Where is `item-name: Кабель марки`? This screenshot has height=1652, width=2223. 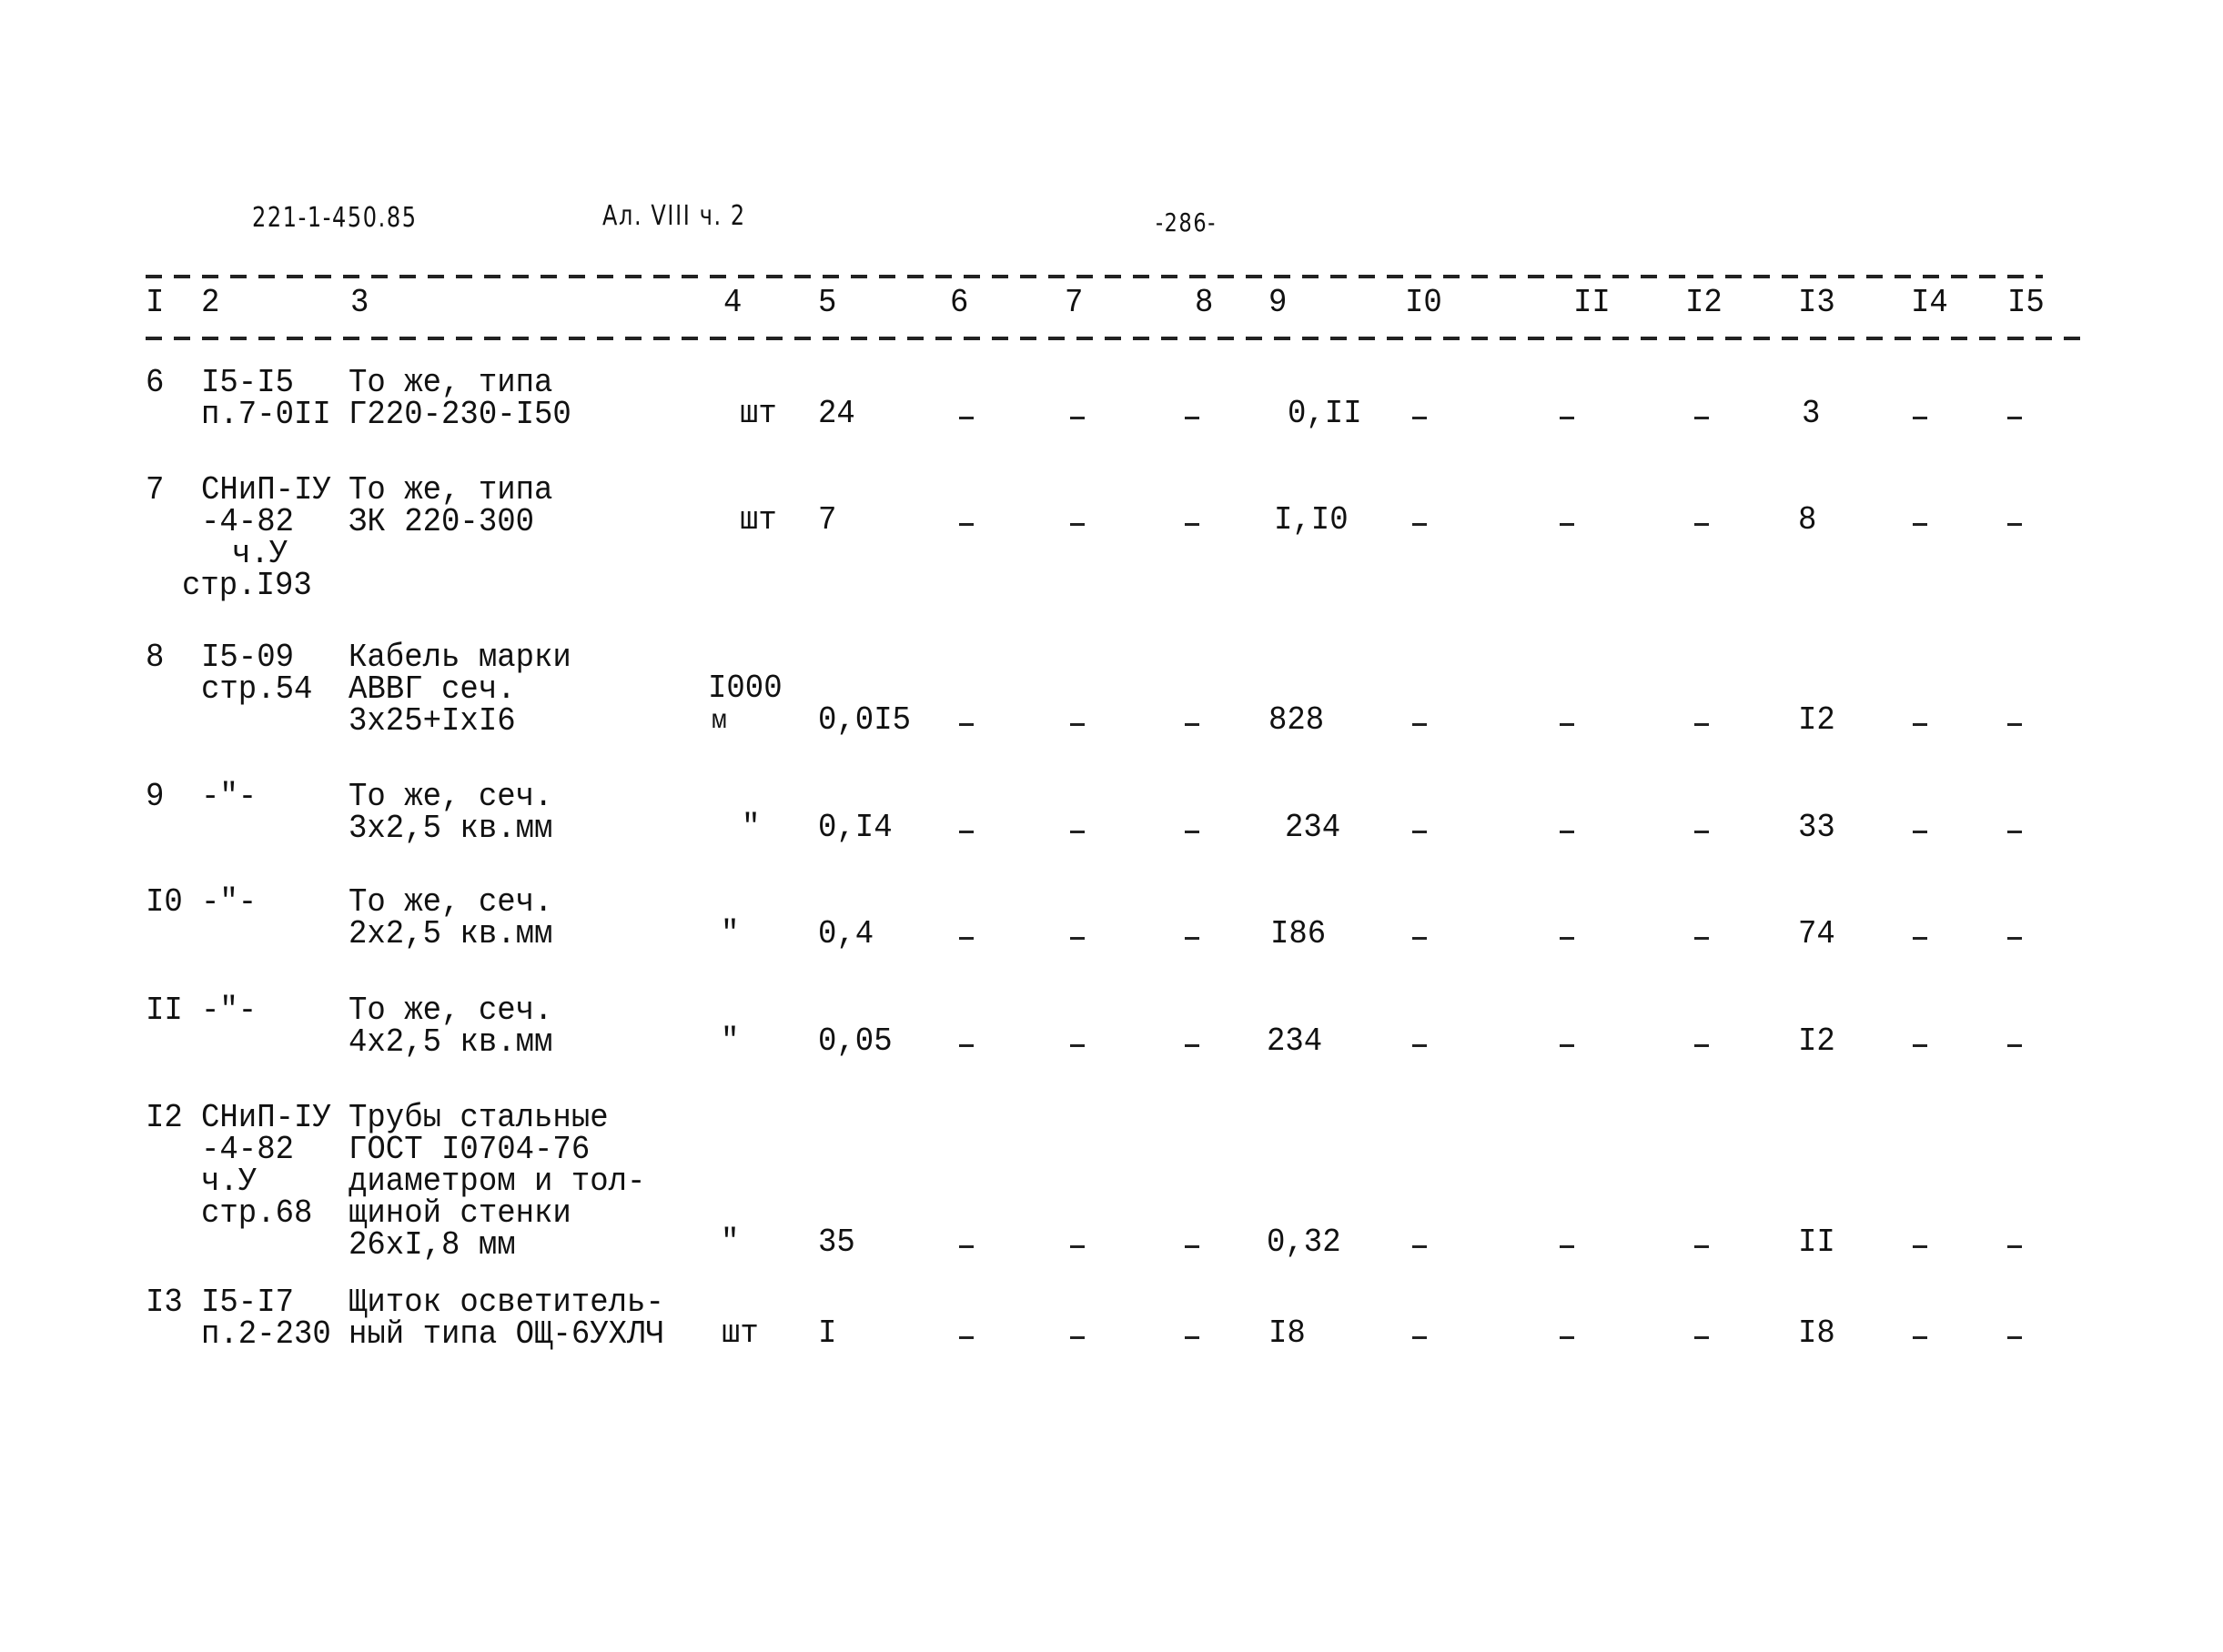 item-name: Кабель марки is located at coordinates (460, 658).